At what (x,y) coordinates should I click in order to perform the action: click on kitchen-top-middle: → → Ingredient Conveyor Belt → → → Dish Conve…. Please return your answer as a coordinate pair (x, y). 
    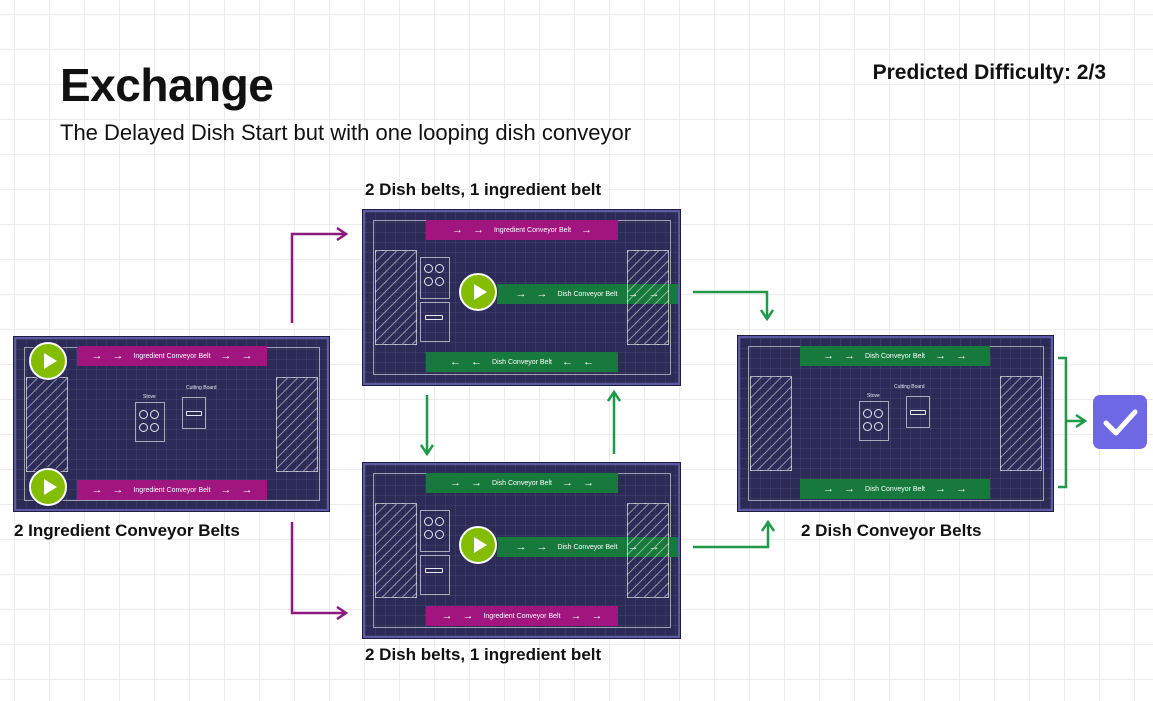
    Looking at the image, I should click on (521, 297).